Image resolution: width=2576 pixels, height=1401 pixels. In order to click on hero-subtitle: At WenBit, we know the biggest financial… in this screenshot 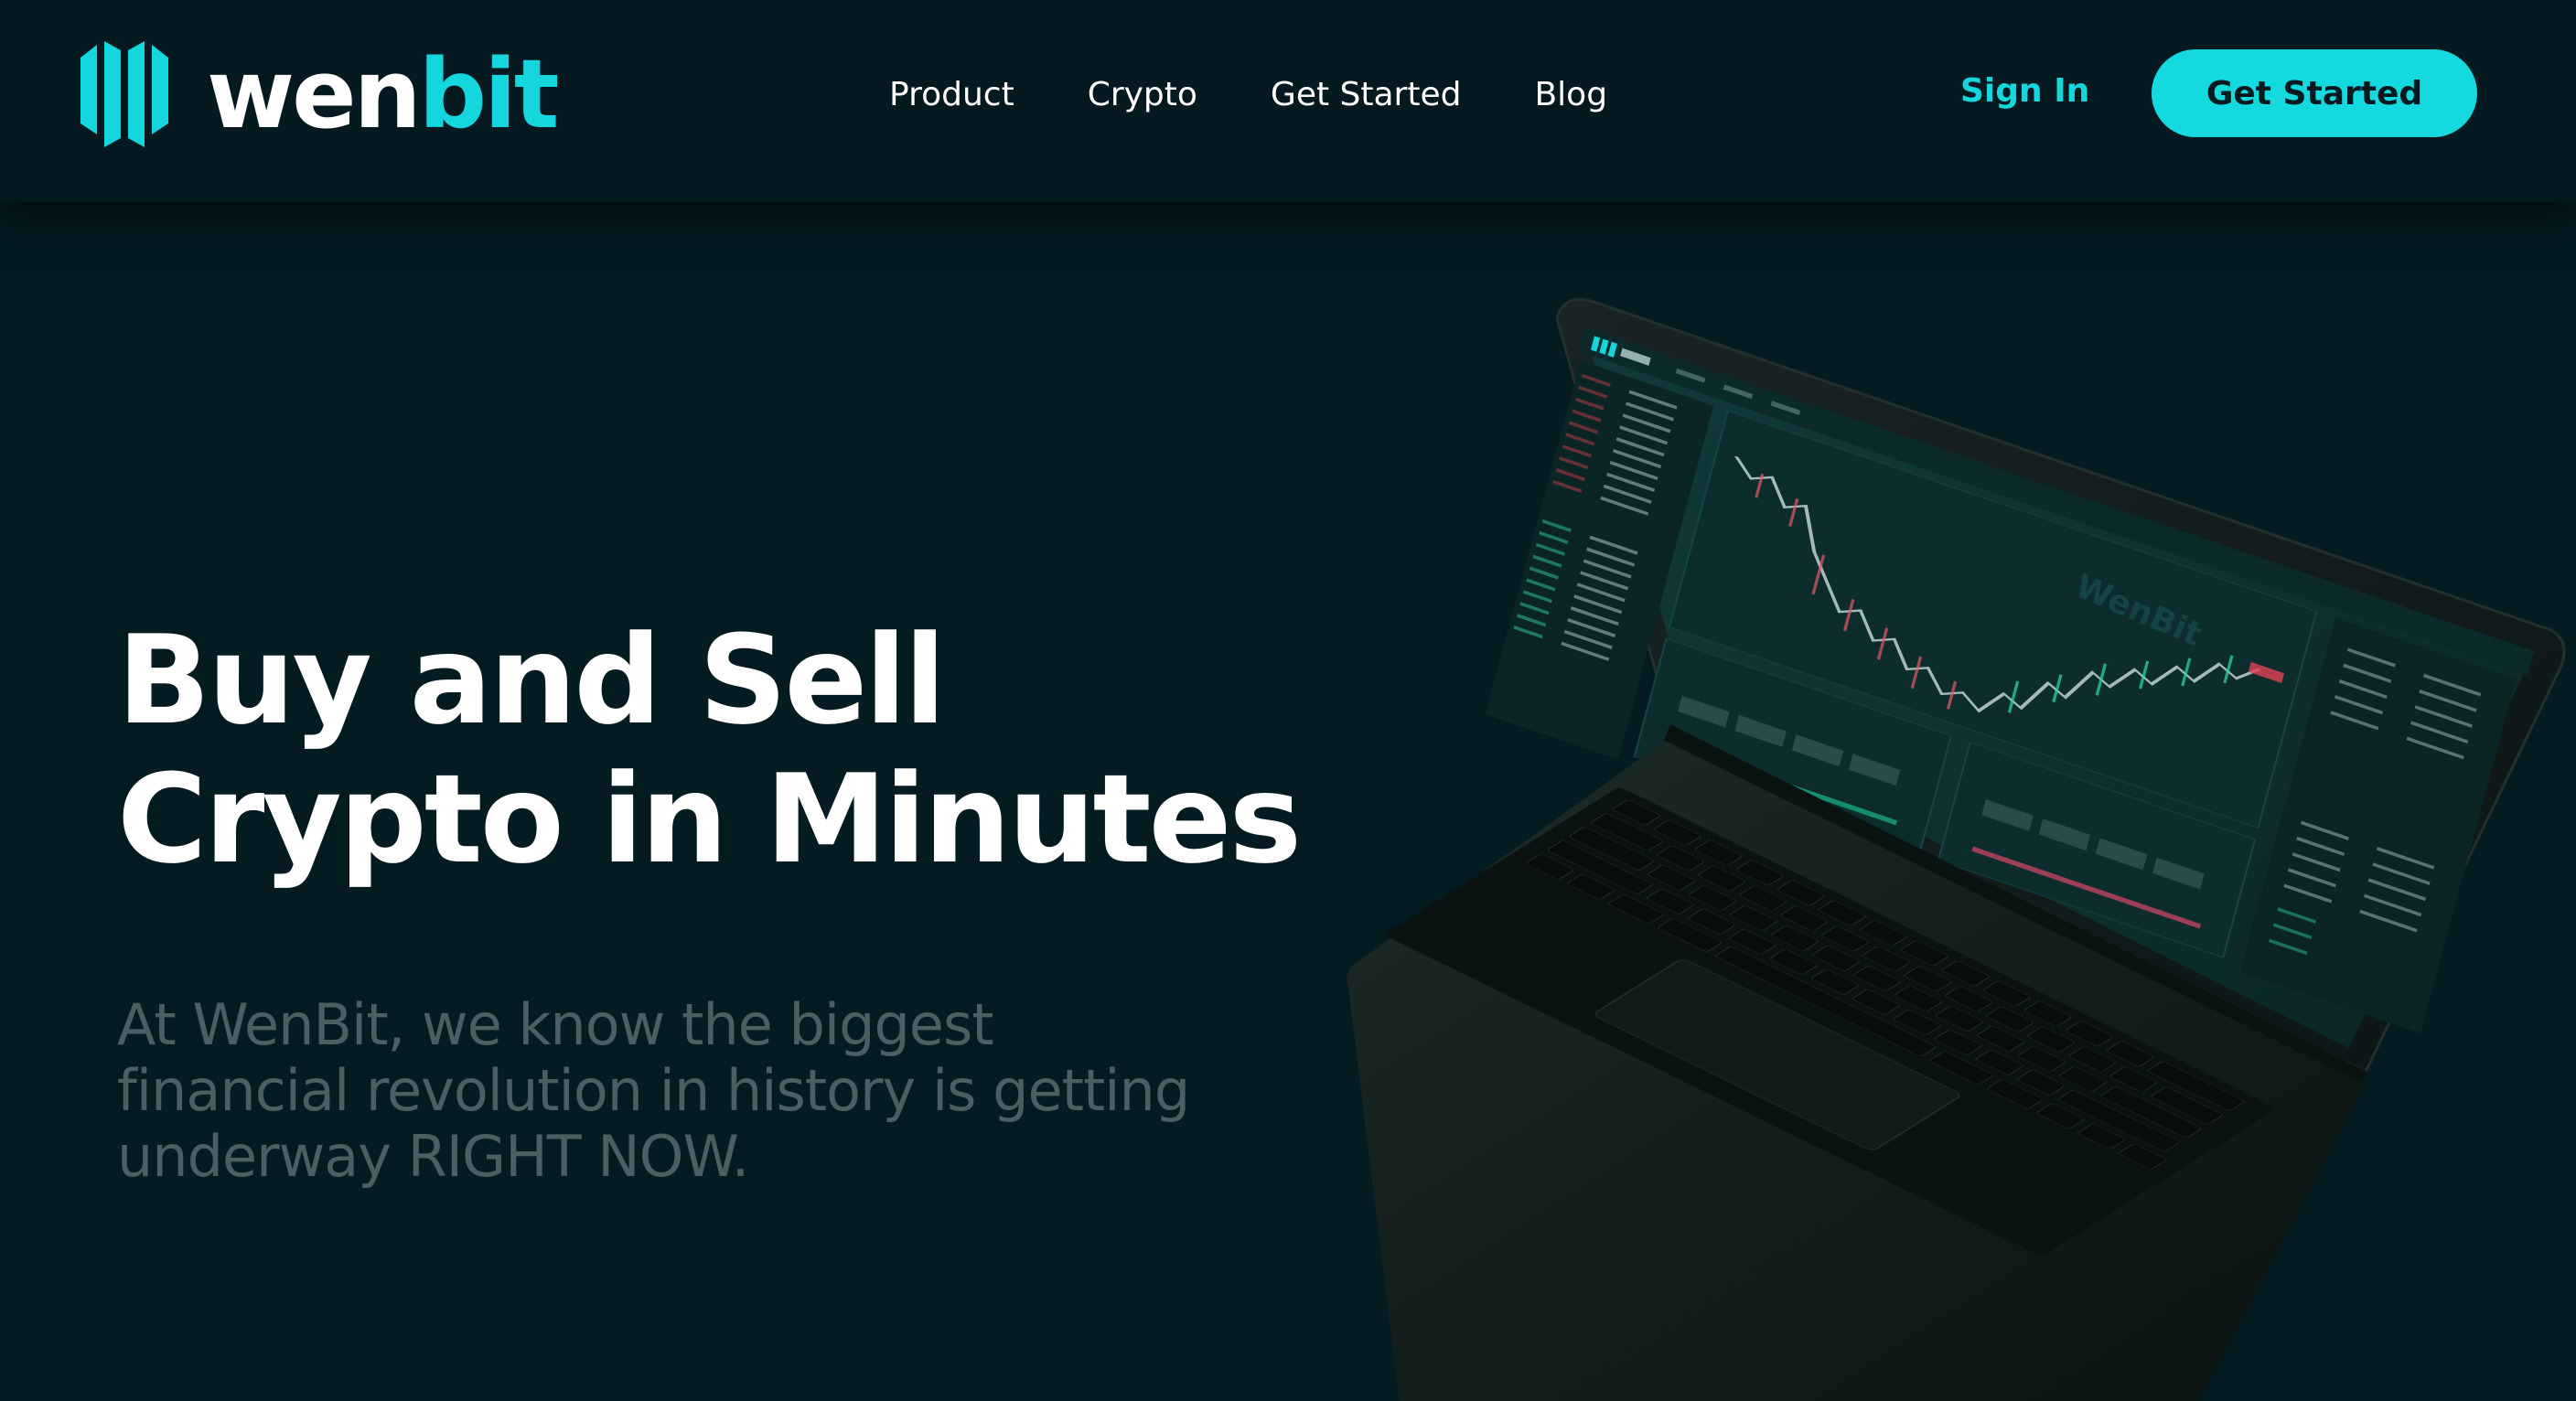, I will do `click(711, 1091)`.